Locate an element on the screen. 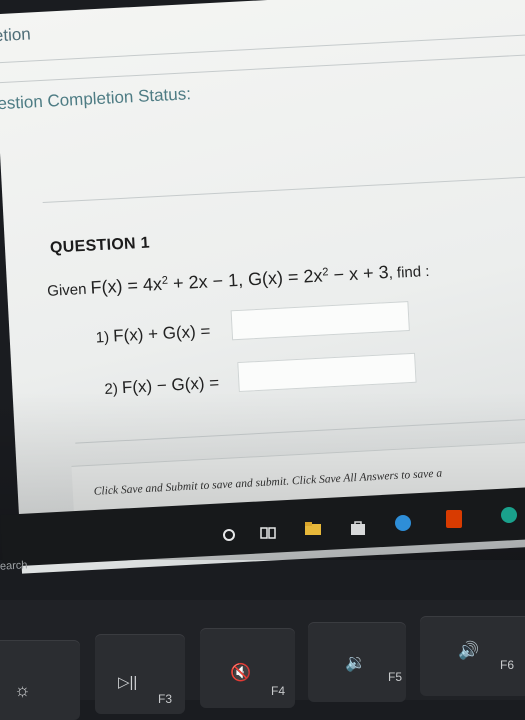 Image resolution: width=525 pixels, height=720 pixels. given-math-g-rest: − x + 3 is located at coordinates (359, 274).